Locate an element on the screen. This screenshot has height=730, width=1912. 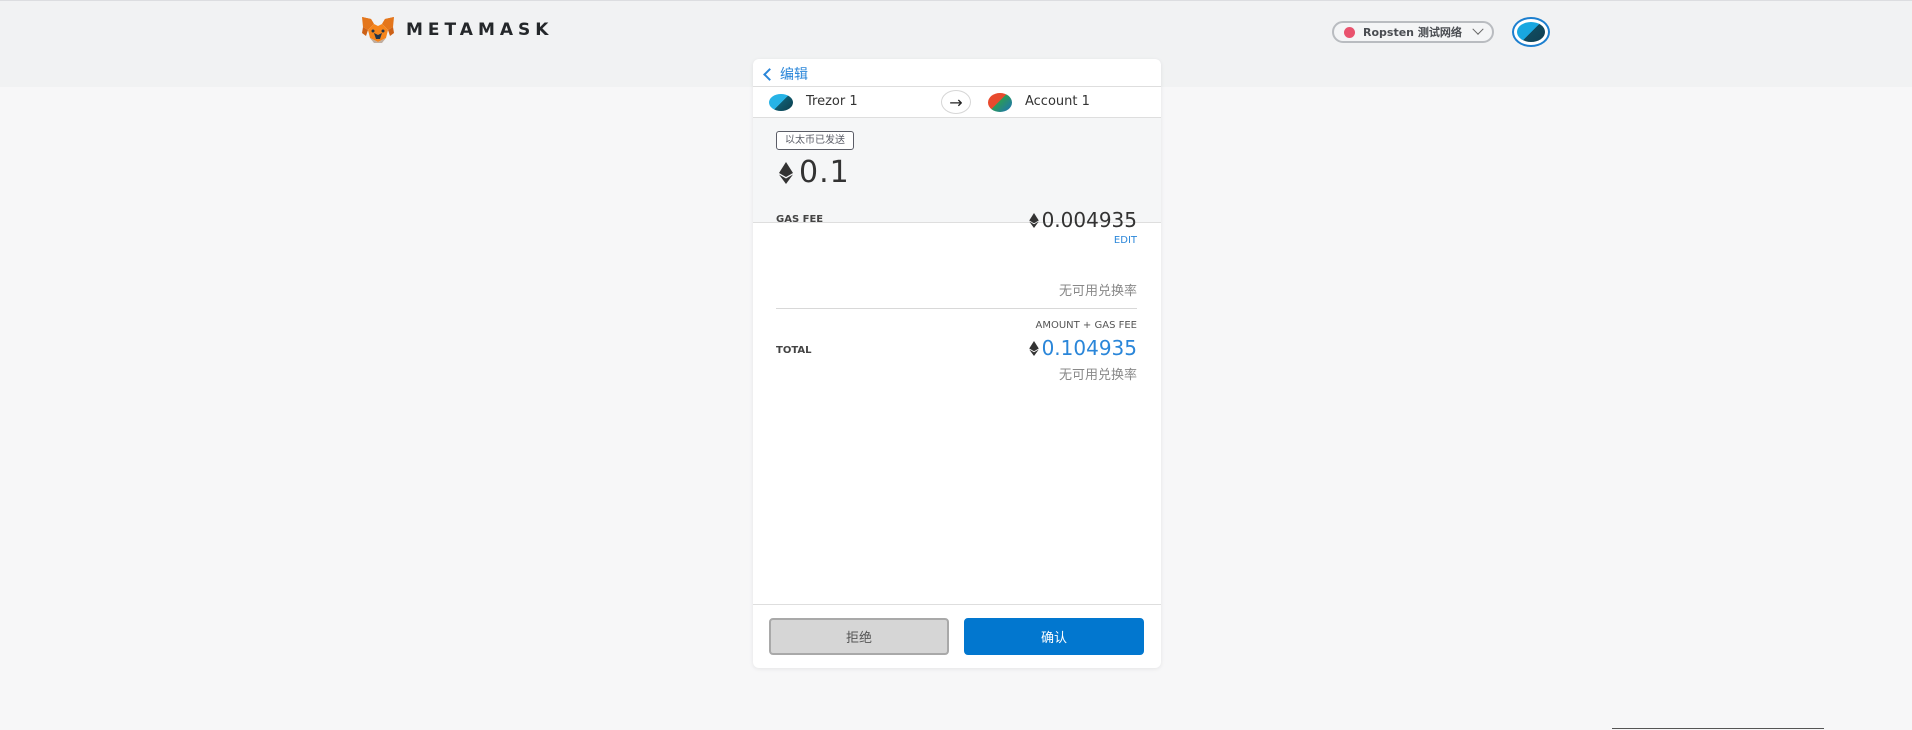
edit-back-link: 编辑 is located at coordinates (785, 74).